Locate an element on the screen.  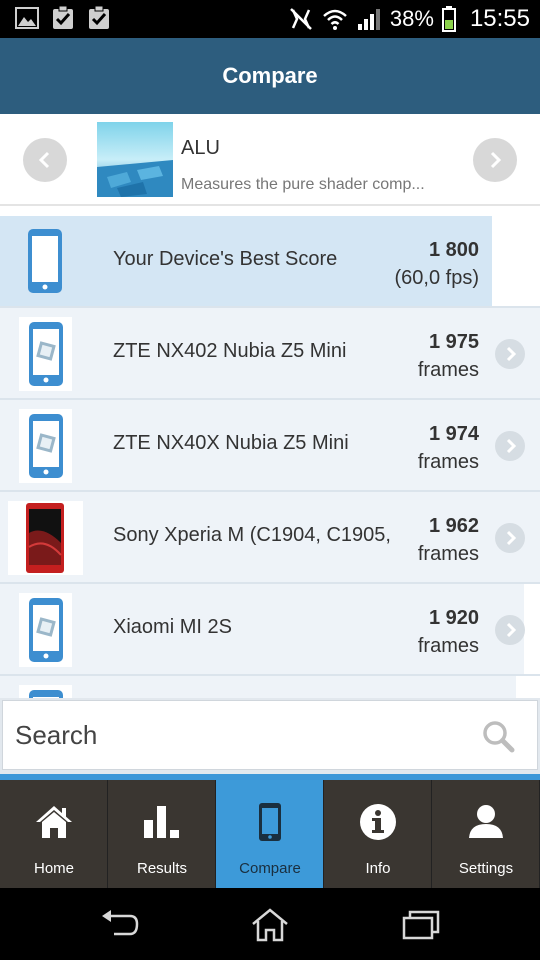
tab-label: Results is located at coordinates (162, 868).